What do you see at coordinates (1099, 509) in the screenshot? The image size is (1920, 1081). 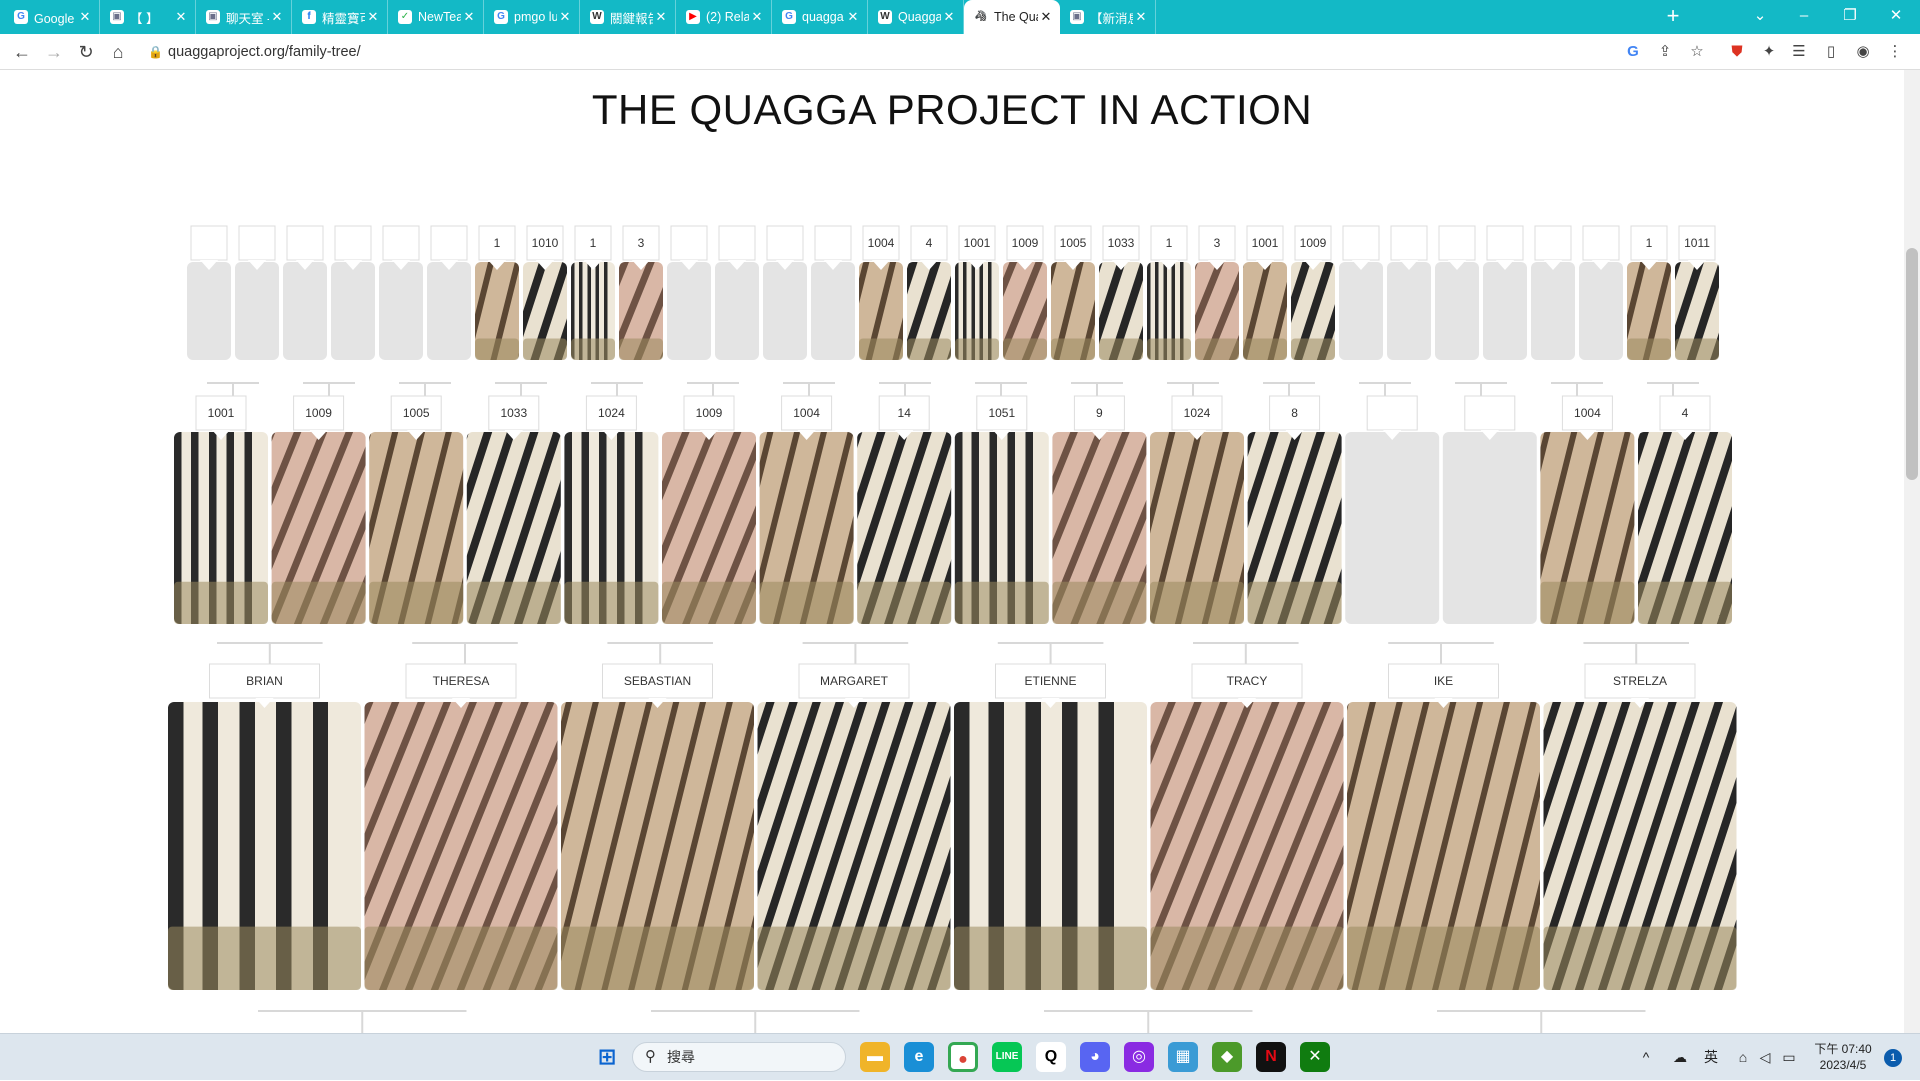 I see `row2-cell: 9` at bounding box center [1099, 509].